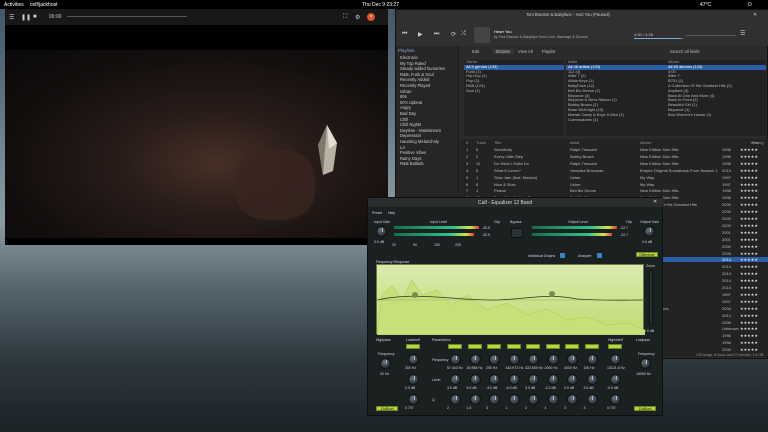 This screenshot has height=432, width=768. I want to click on sidebar-item: Recently Added, so click(414, 79).